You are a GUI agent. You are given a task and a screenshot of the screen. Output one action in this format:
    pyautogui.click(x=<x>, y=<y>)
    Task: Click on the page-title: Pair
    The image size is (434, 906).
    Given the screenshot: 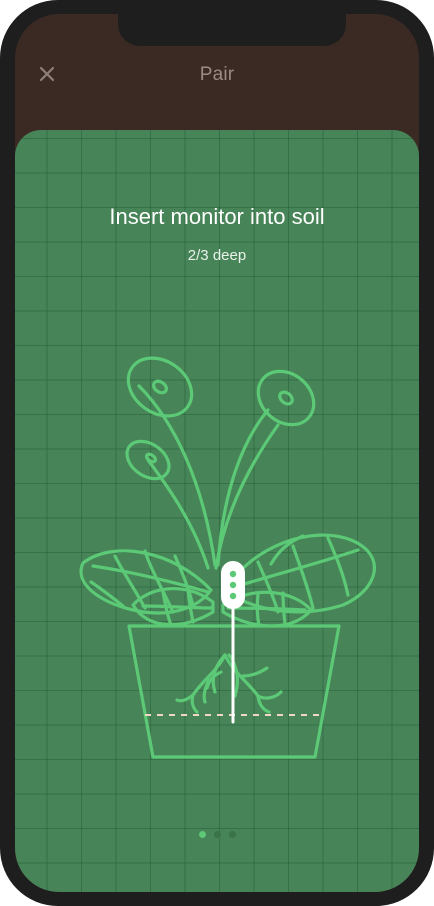 What is the action you would take?
    pyautogui.click(x=217, y=74)
    